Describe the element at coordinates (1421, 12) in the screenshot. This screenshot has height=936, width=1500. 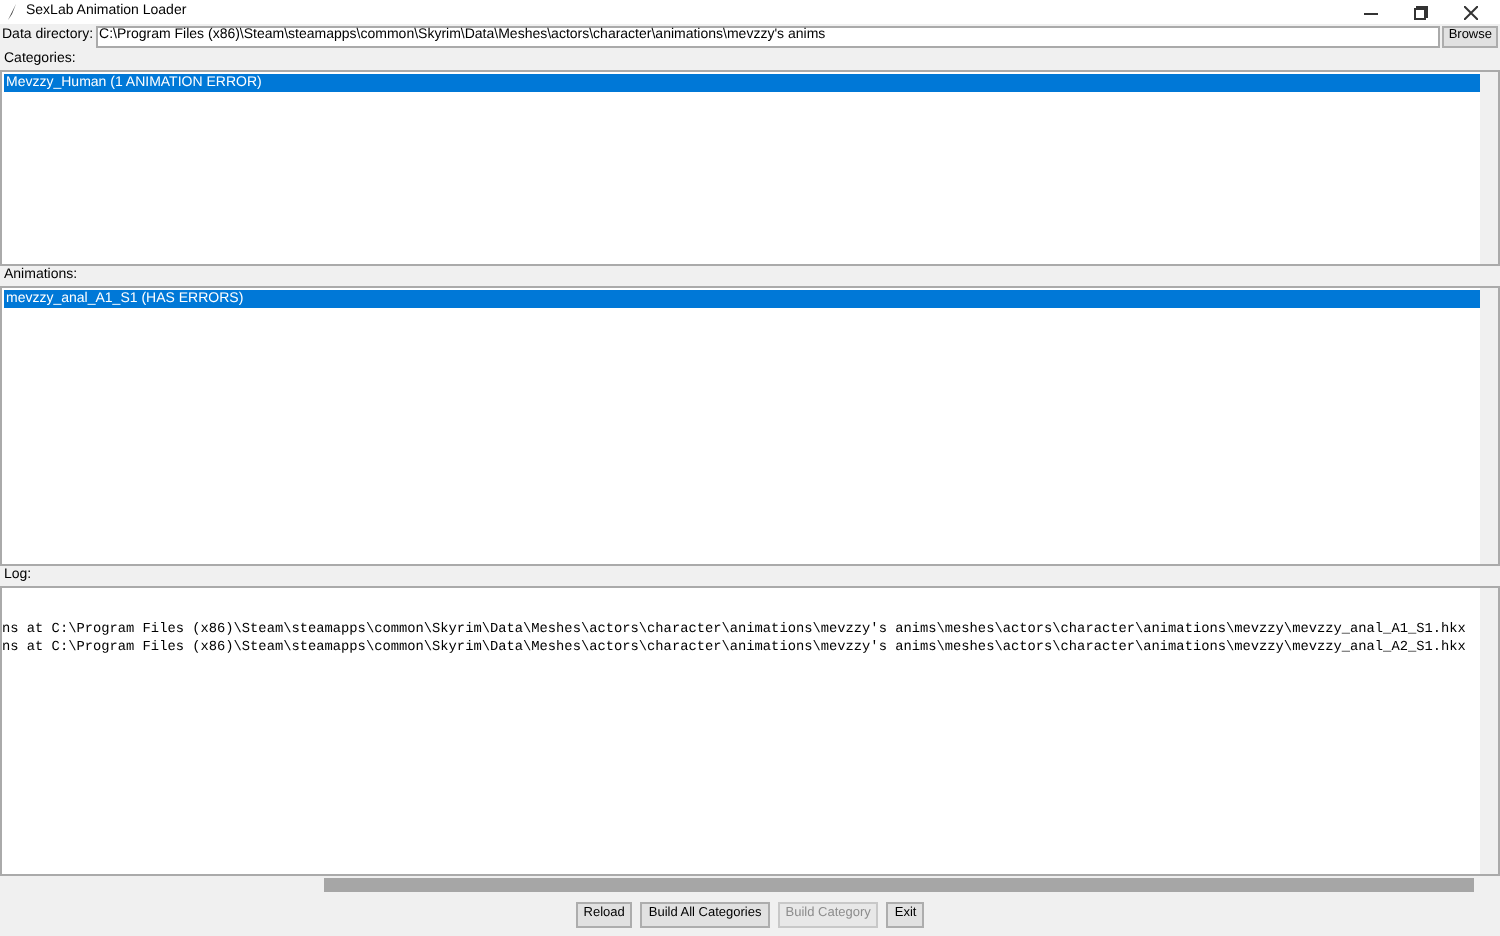
I see `restore-icon` at that location.